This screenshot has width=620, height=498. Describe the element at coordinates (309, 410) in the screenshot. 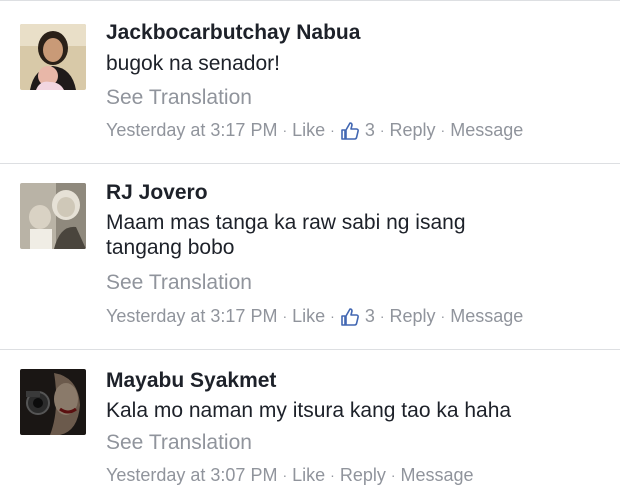

I see `comment-text: Kala mo naman my itsura kang tao ka haha` at that location.